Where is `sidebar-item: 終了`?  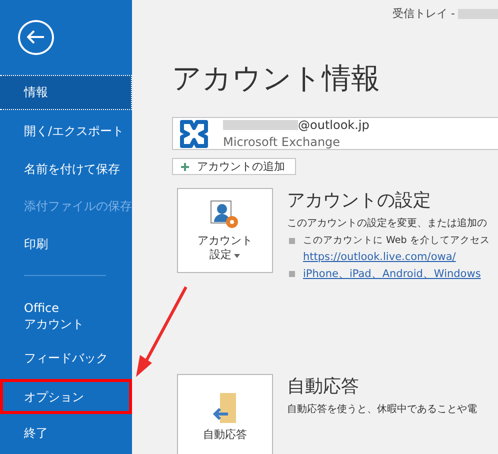 sidebar-item: 終了 is located at coordinates (66, 433).